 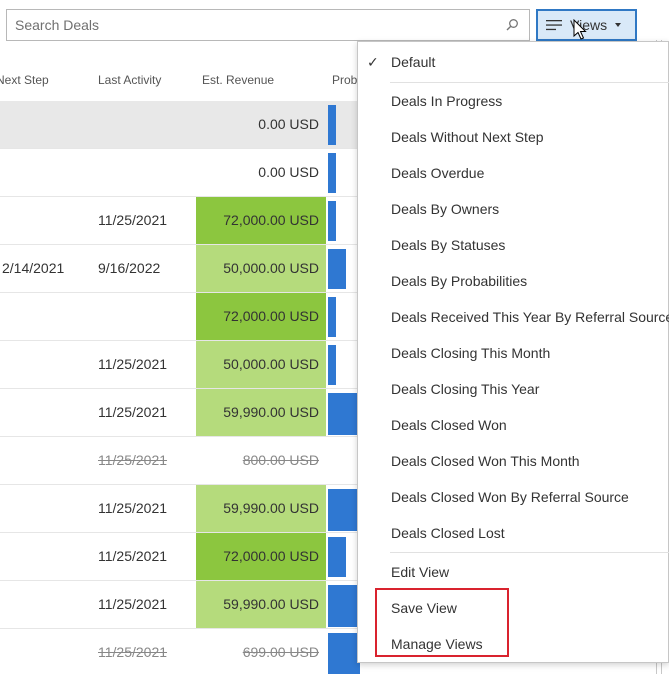 I want to click on menu-separator, so click(x=529, y=552).